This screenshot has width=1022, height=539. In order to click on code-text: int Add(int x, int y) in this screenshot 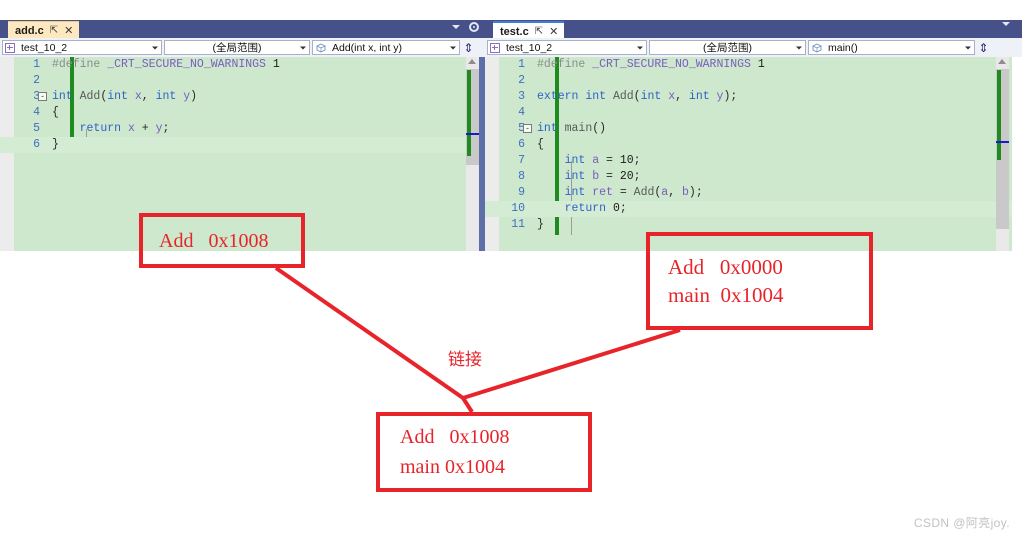, I will do `click(125, 96)`.